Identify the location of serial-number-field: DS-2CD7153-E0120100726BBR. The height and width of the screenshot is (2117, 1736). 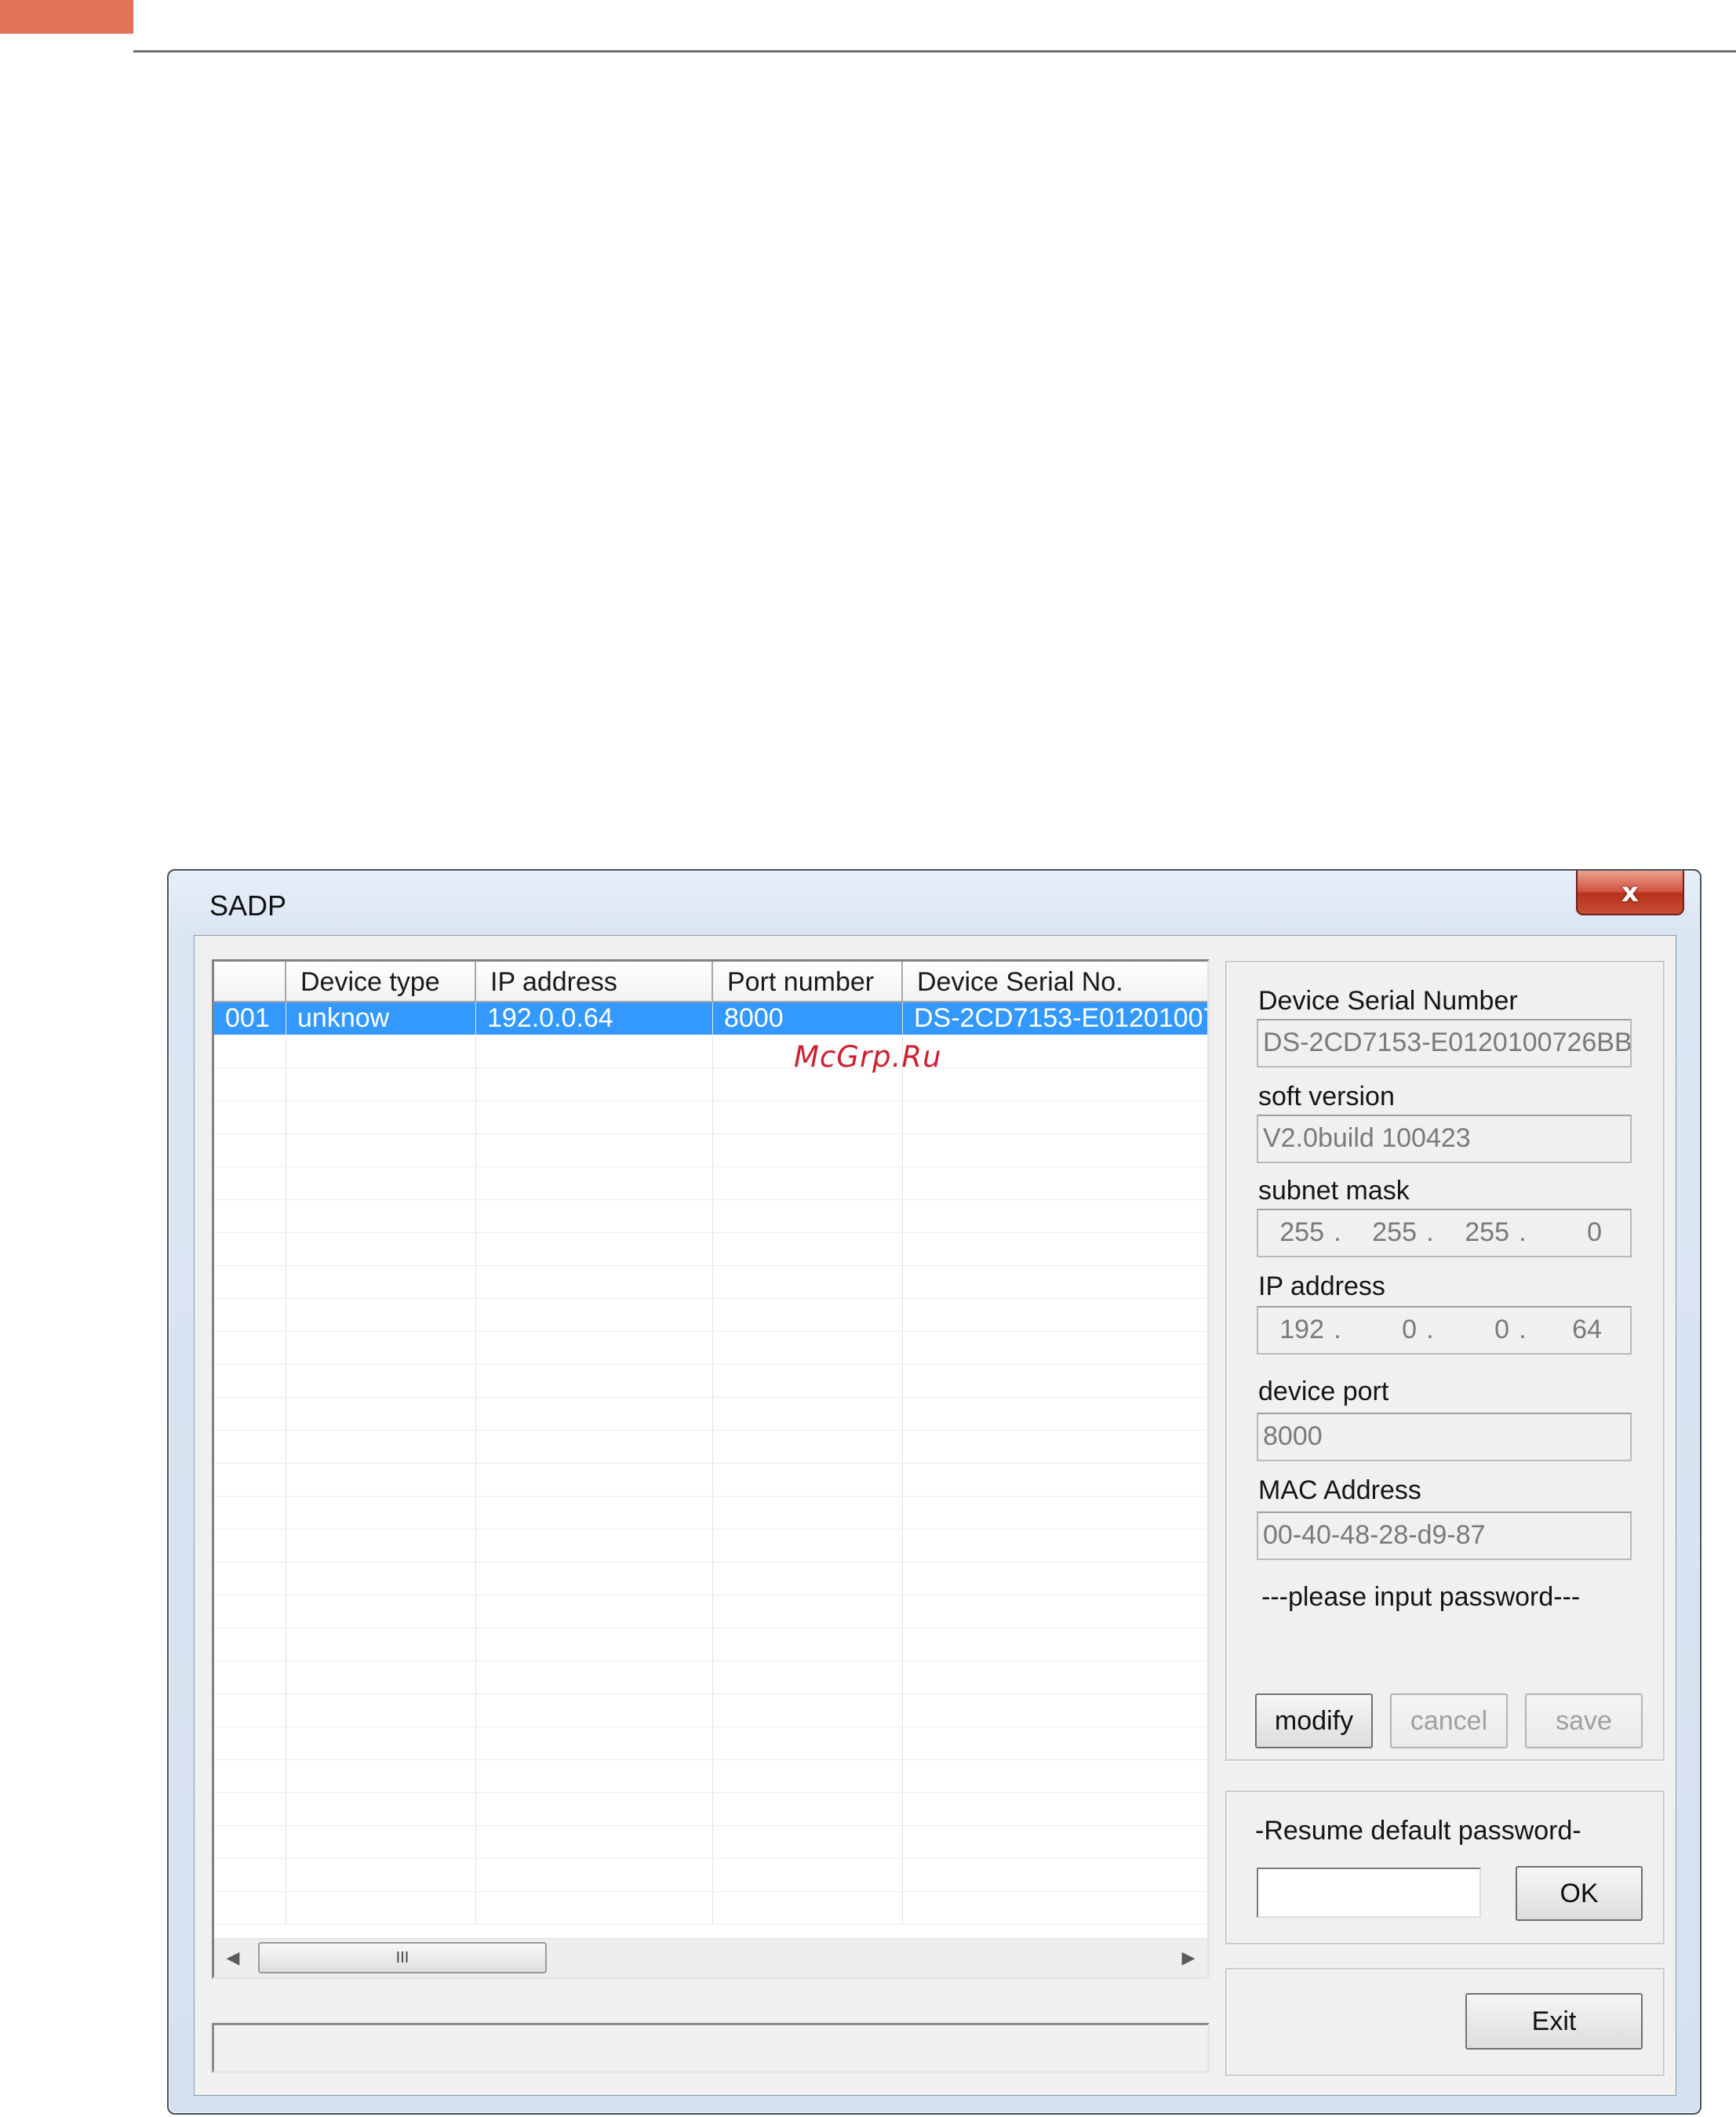
(1444, 1043).